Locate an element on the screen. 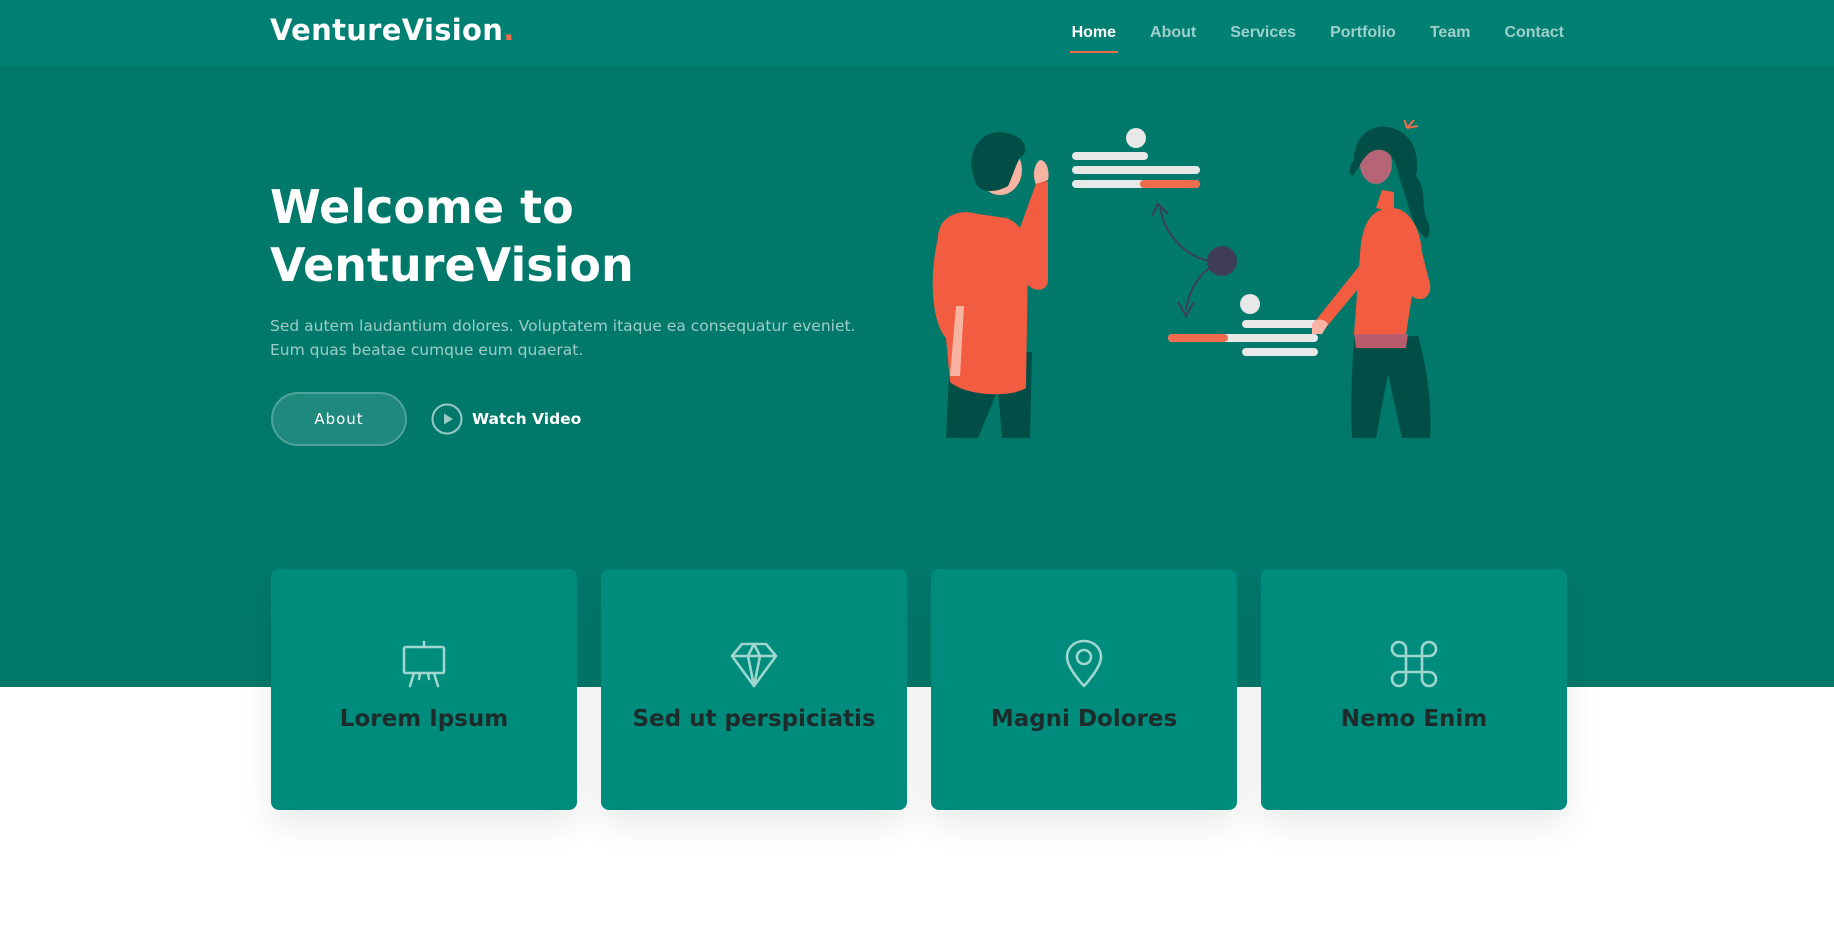 The height and width of the screenshot is (933, 1834). logo-text: VentureVision is located at coordinates (387, 30).